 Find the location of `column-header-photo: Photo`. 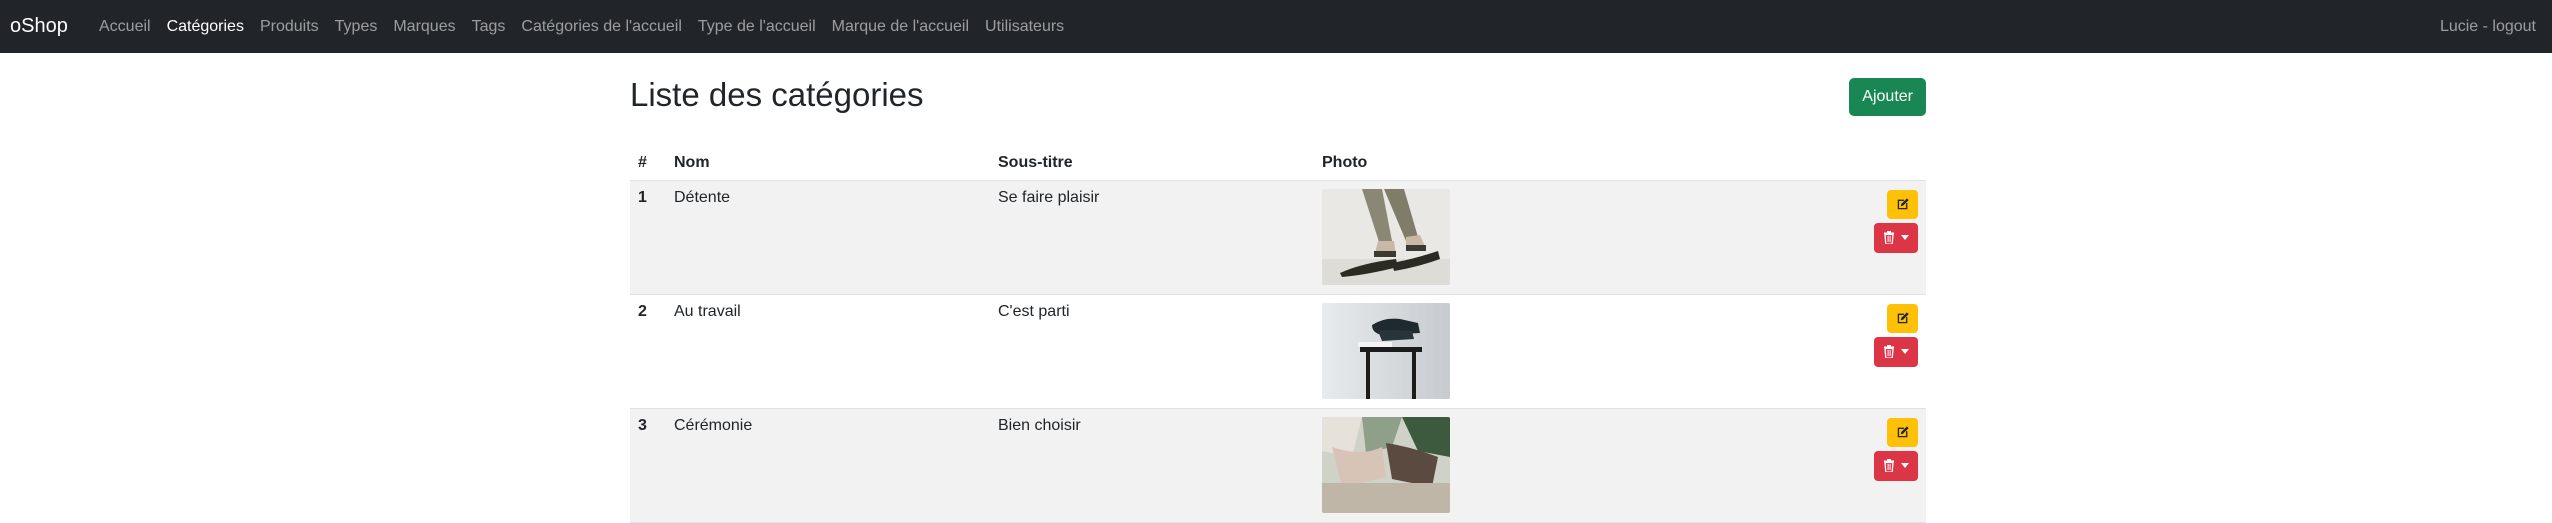

column-header-photo: Photo is located at coordinates (1476, 163).